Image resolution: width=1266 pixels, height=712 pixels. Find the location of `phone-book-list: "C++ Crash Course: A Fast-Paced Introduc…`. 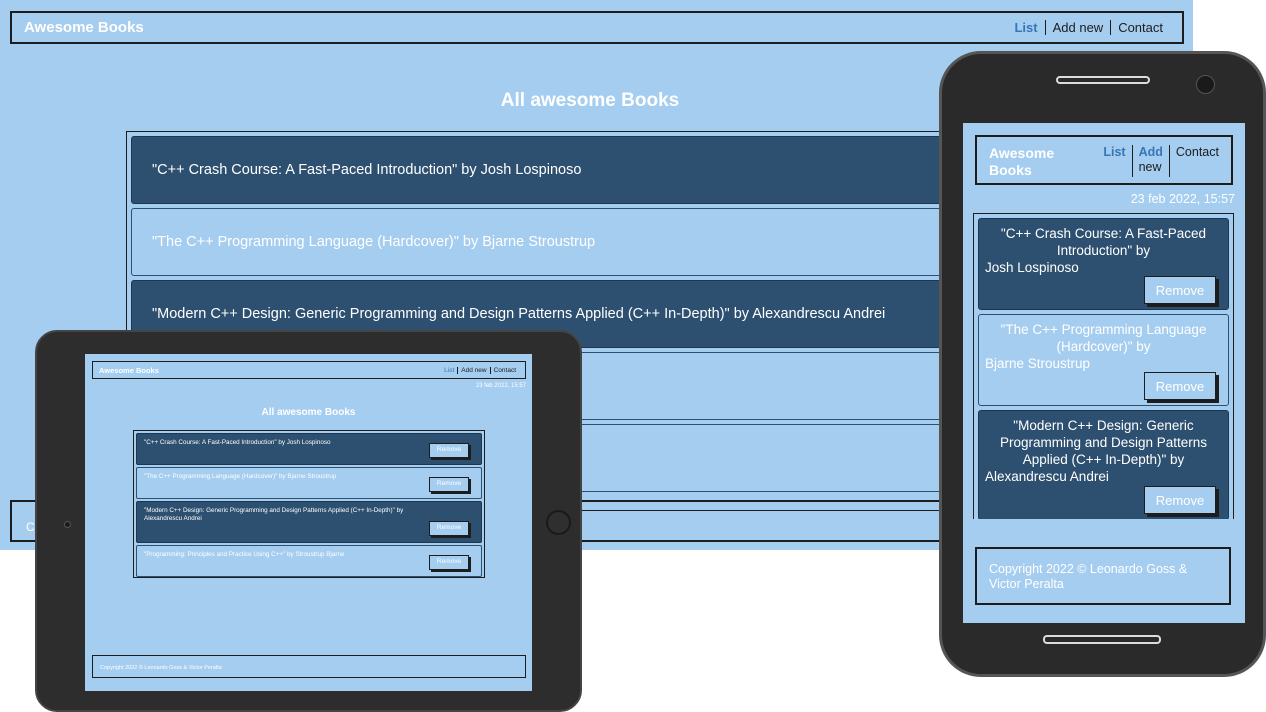

phone-book-list: "C++ Crash Course: A Fast-Paced Introduc… is located at coordinates (1103, 366).